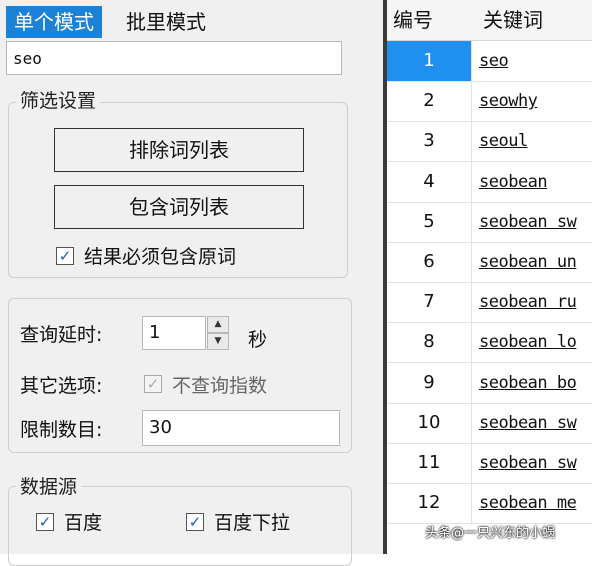 Image resolution: width=592 pixels, height=566 pixels. What do you see at coordinates (429, 221) in the screenshot?
I see `row-number: 5` at bounding box center [429, 221].